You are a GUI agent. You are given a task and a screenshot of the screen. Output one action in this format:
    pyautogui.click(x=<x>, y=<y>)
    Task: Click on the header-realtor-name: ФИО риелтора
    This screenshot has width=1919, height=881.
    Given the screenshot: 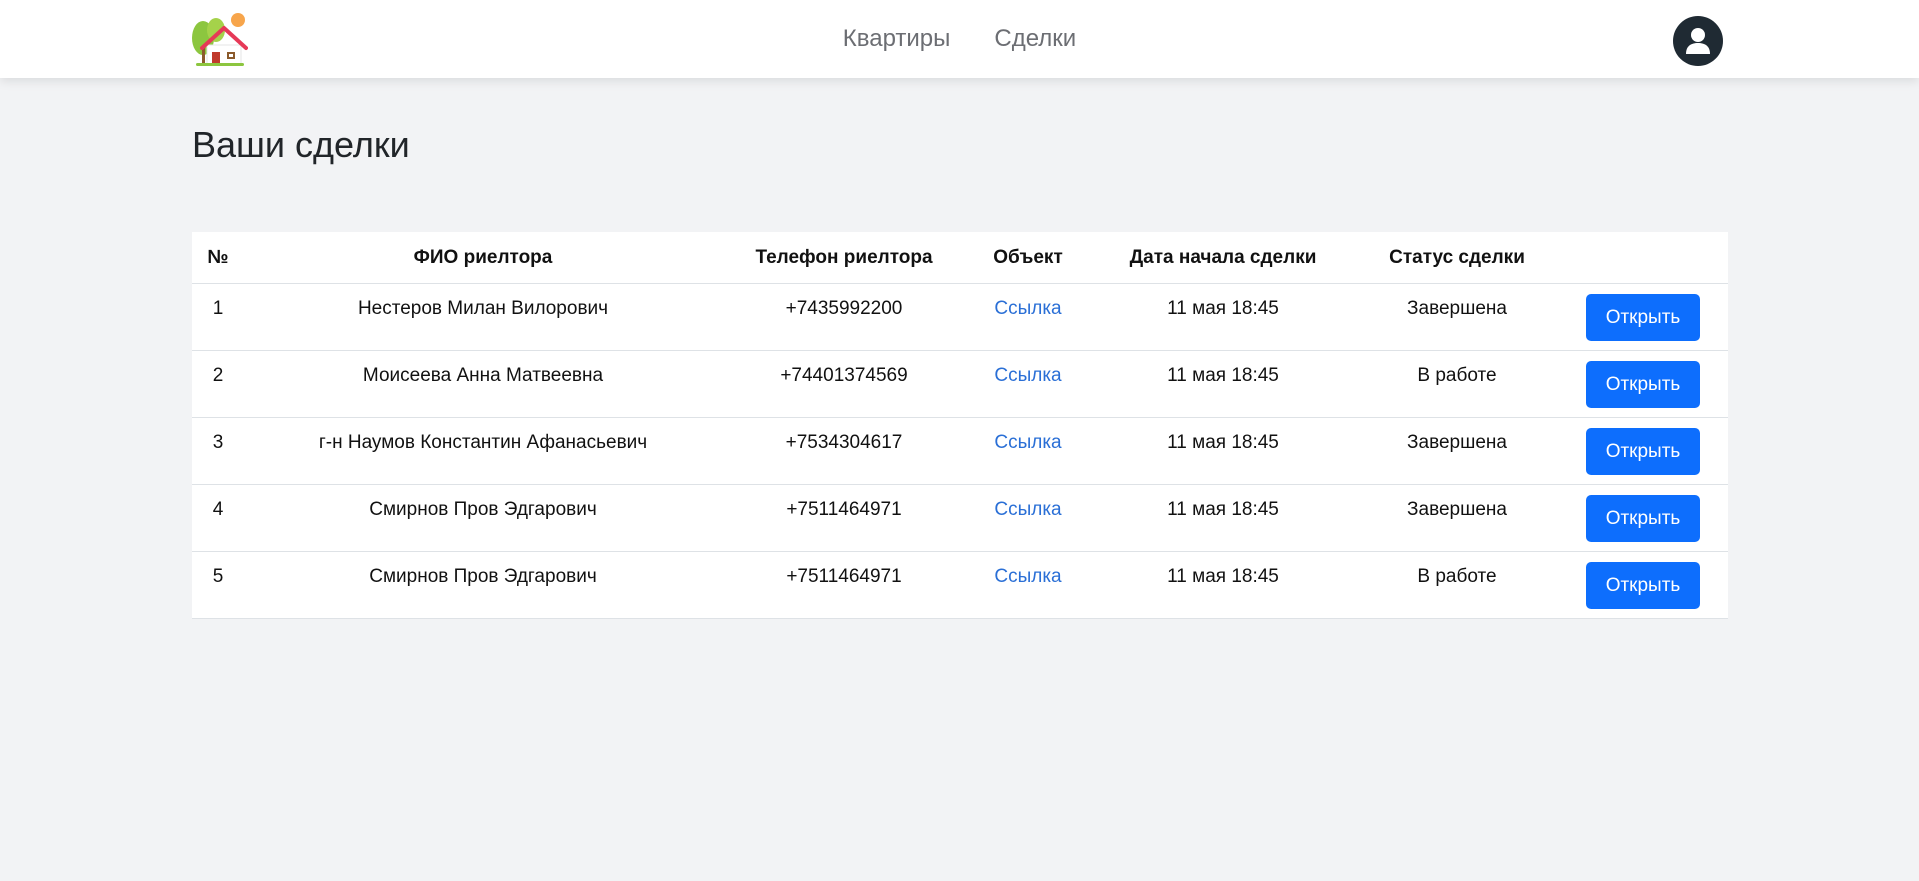 What is the action you would take?
    pyautogui.click(x=483, y=258)
    